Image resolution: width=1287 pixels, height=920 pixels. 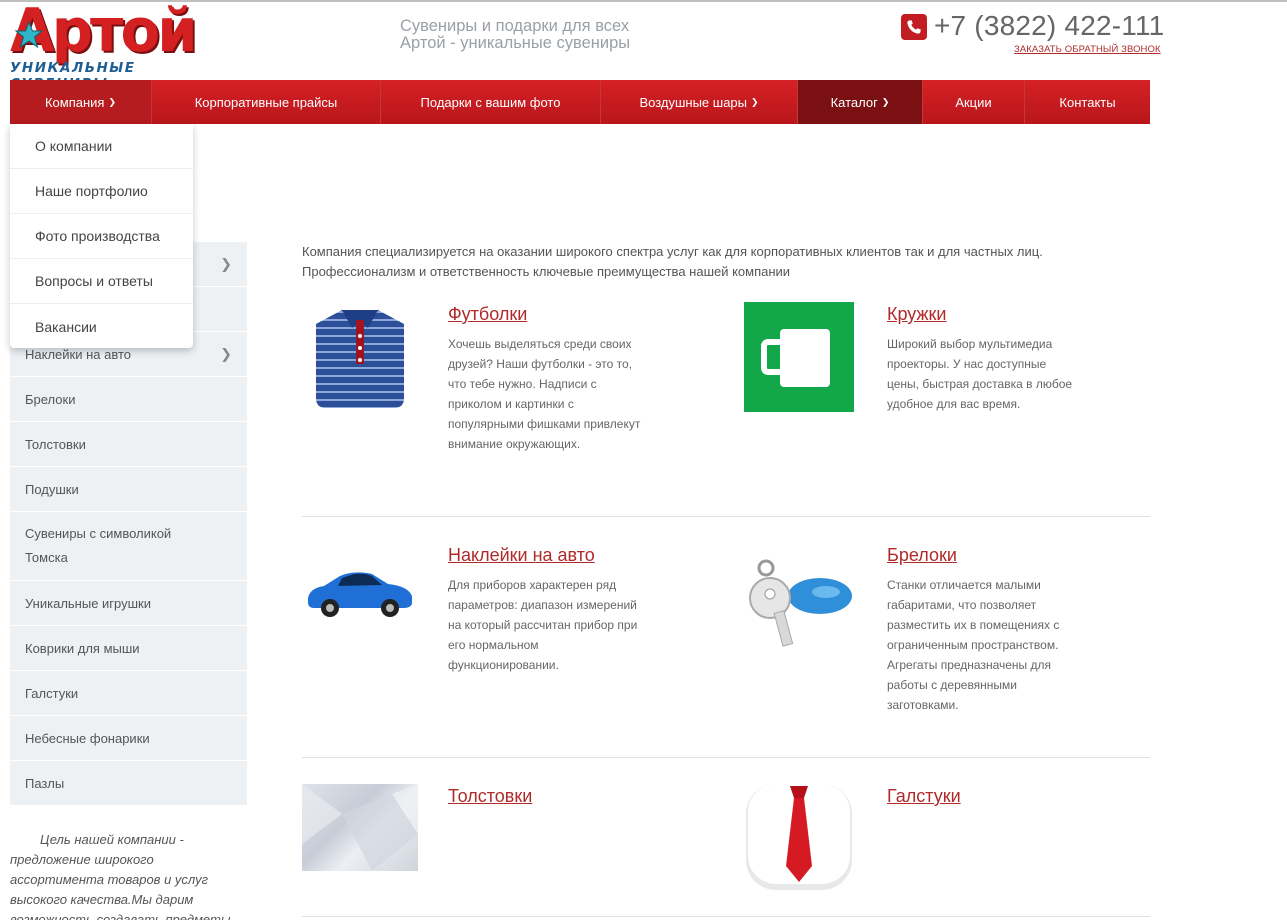 I want to click on sidebar-item-hoodies: Толстовки, so click(x=128, y=444).